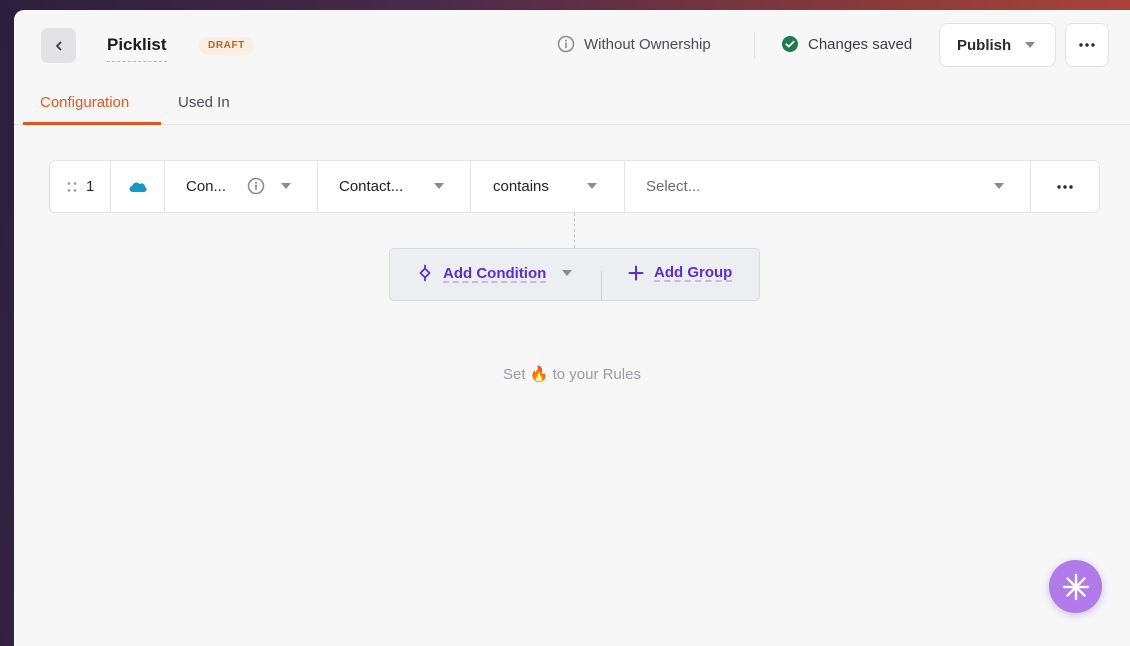 The image size is (1130, 646). I want to click on active-tab-indicator, so click(92, 123).